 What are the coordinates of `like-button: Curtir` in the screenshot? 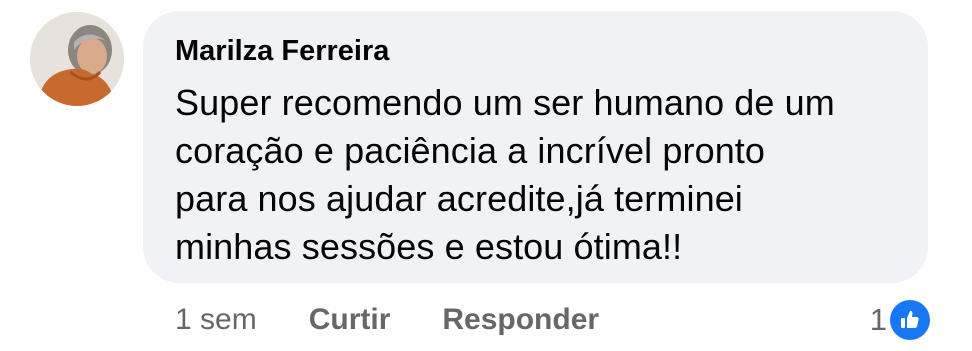 It's located at (350, 320).